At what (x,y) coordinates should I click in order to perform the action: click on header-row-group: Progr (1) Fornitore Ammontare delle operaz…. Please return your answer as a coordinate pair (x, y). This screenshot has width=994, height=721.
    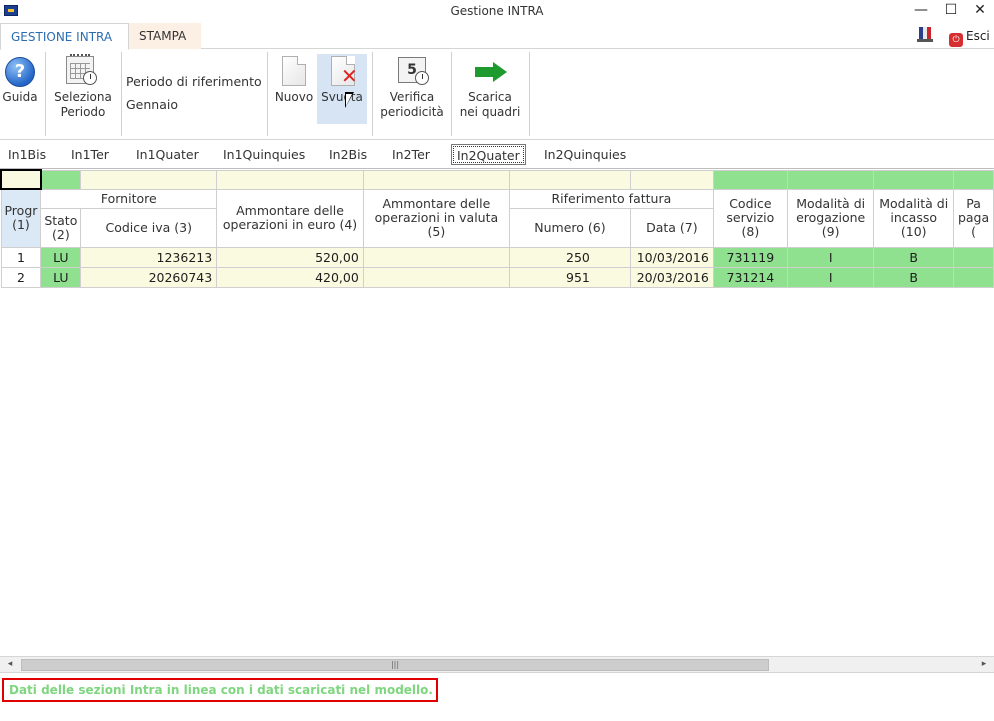
    Looking at the image, I should click on (497, 218).